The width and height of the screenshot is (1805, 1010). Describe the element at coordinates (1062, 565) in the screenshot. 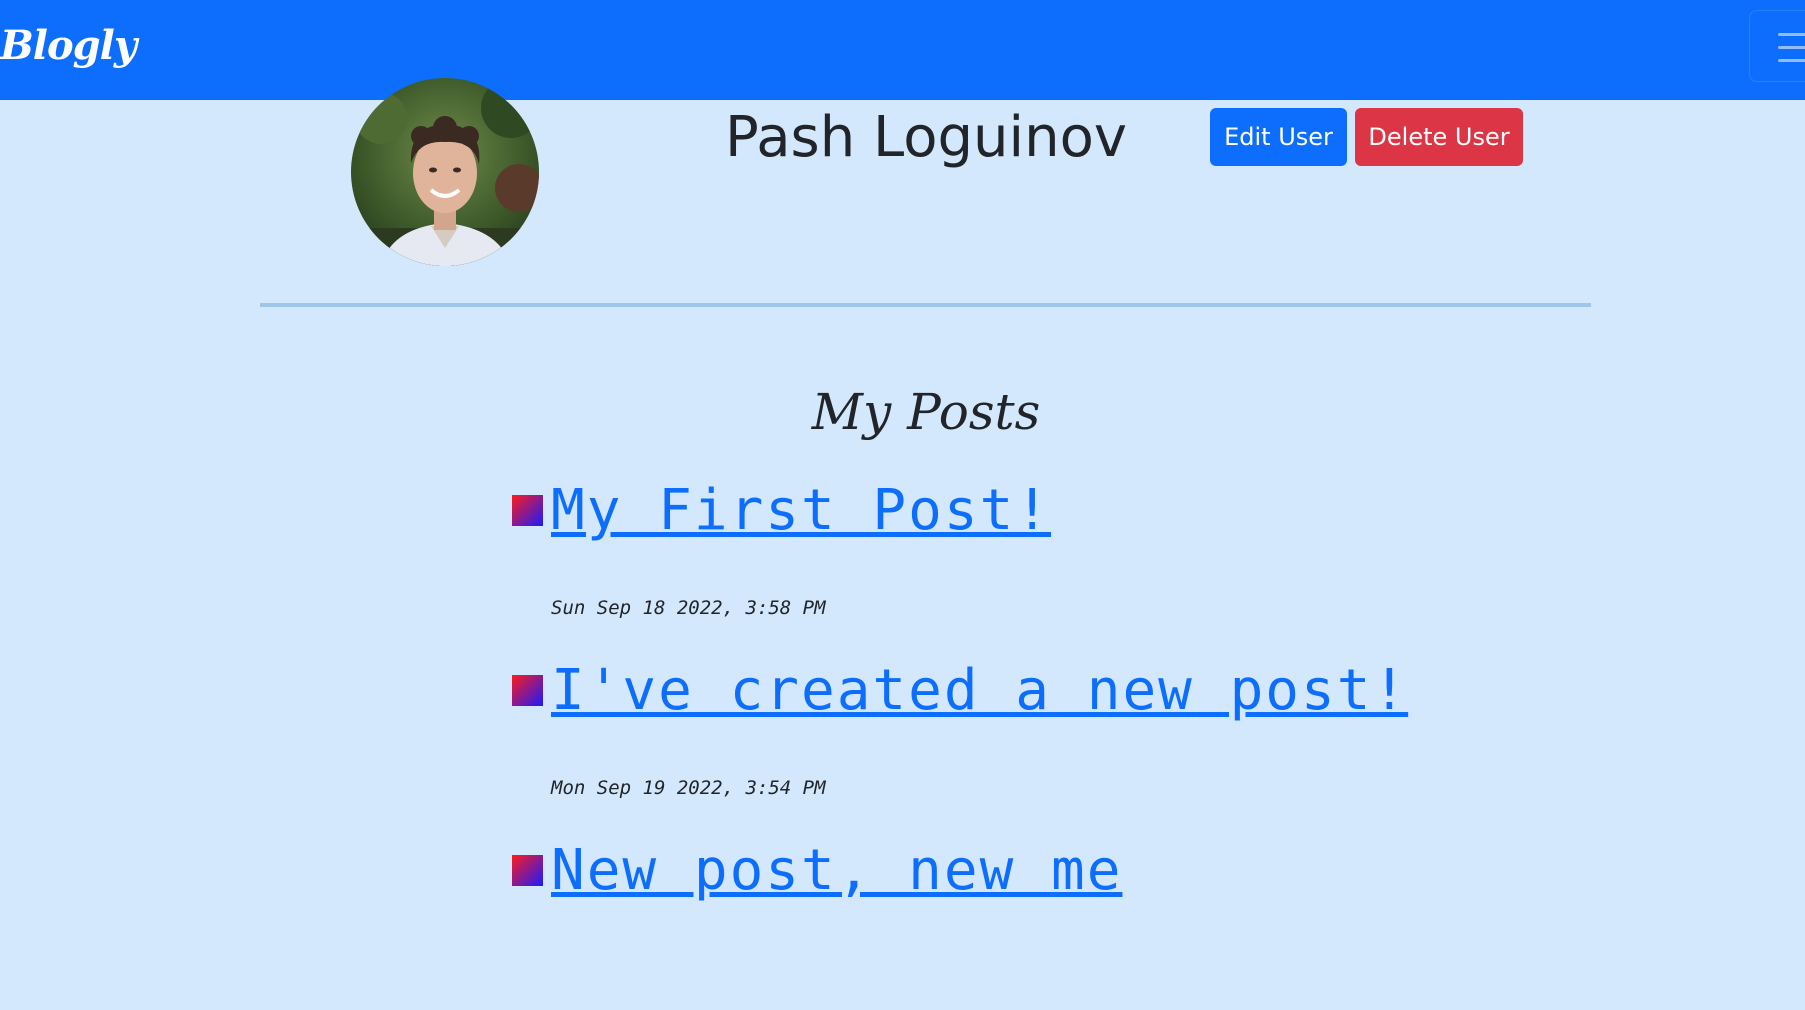

I see `post-list-item: My First Post! Sun Sep 18 2022, 3:58 PM` at that location.